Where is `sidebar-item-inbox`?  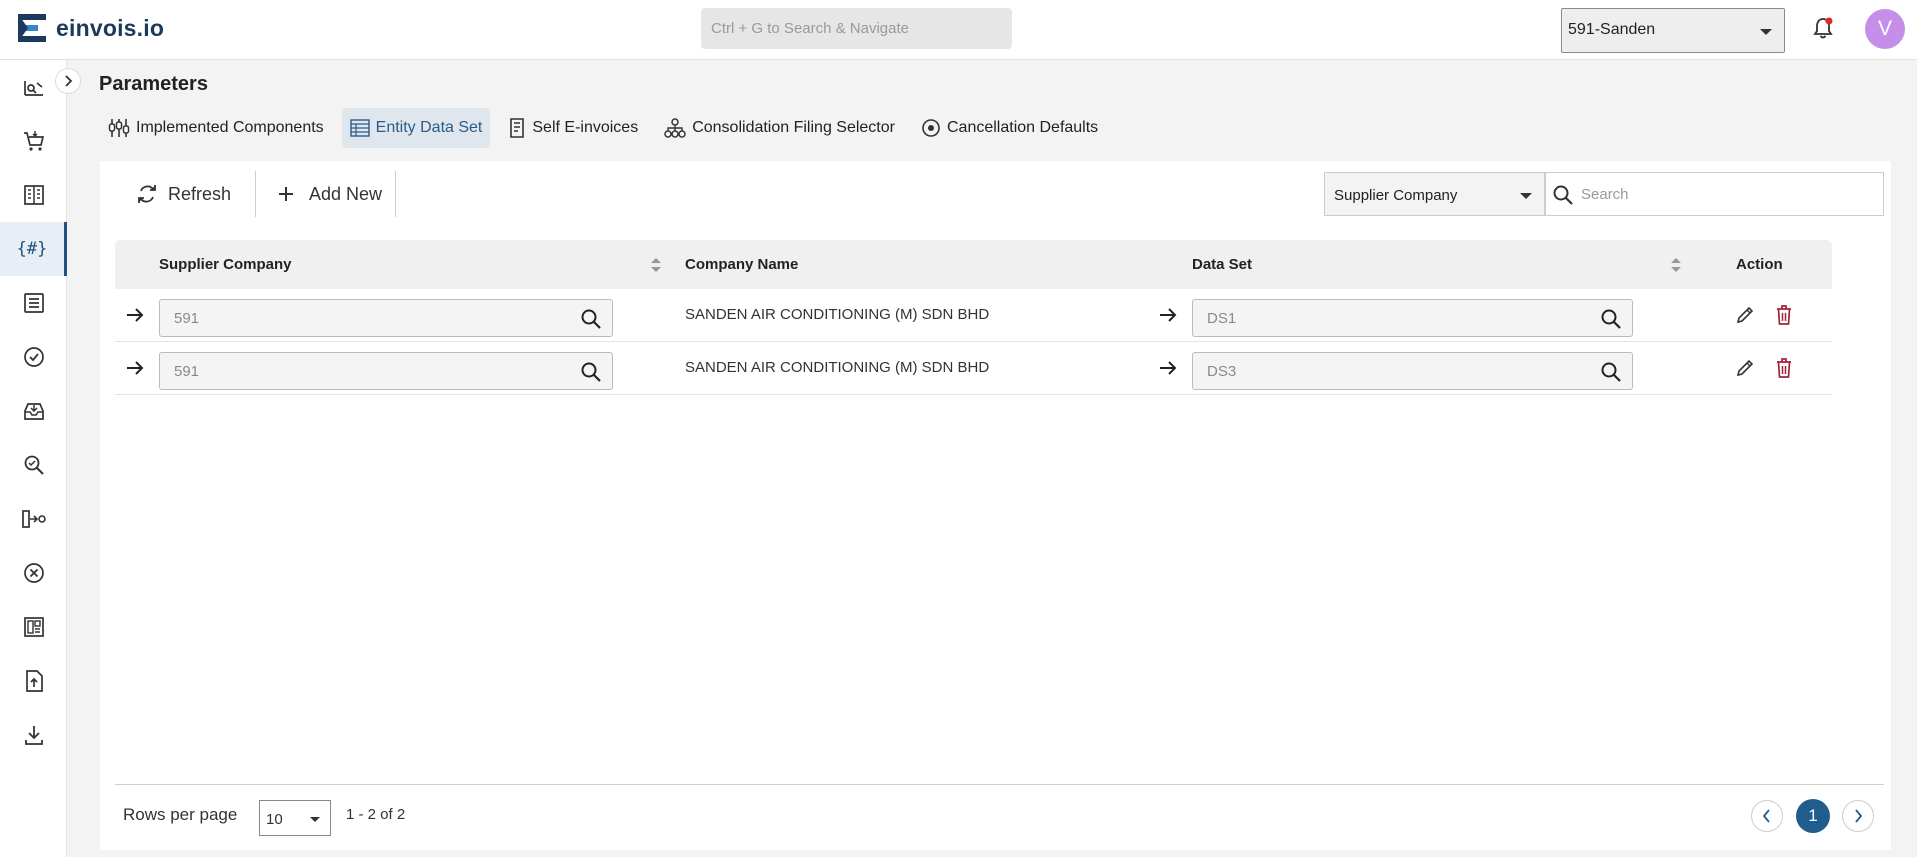 sidebar-item-inbox is located at coordinates (33, 411).